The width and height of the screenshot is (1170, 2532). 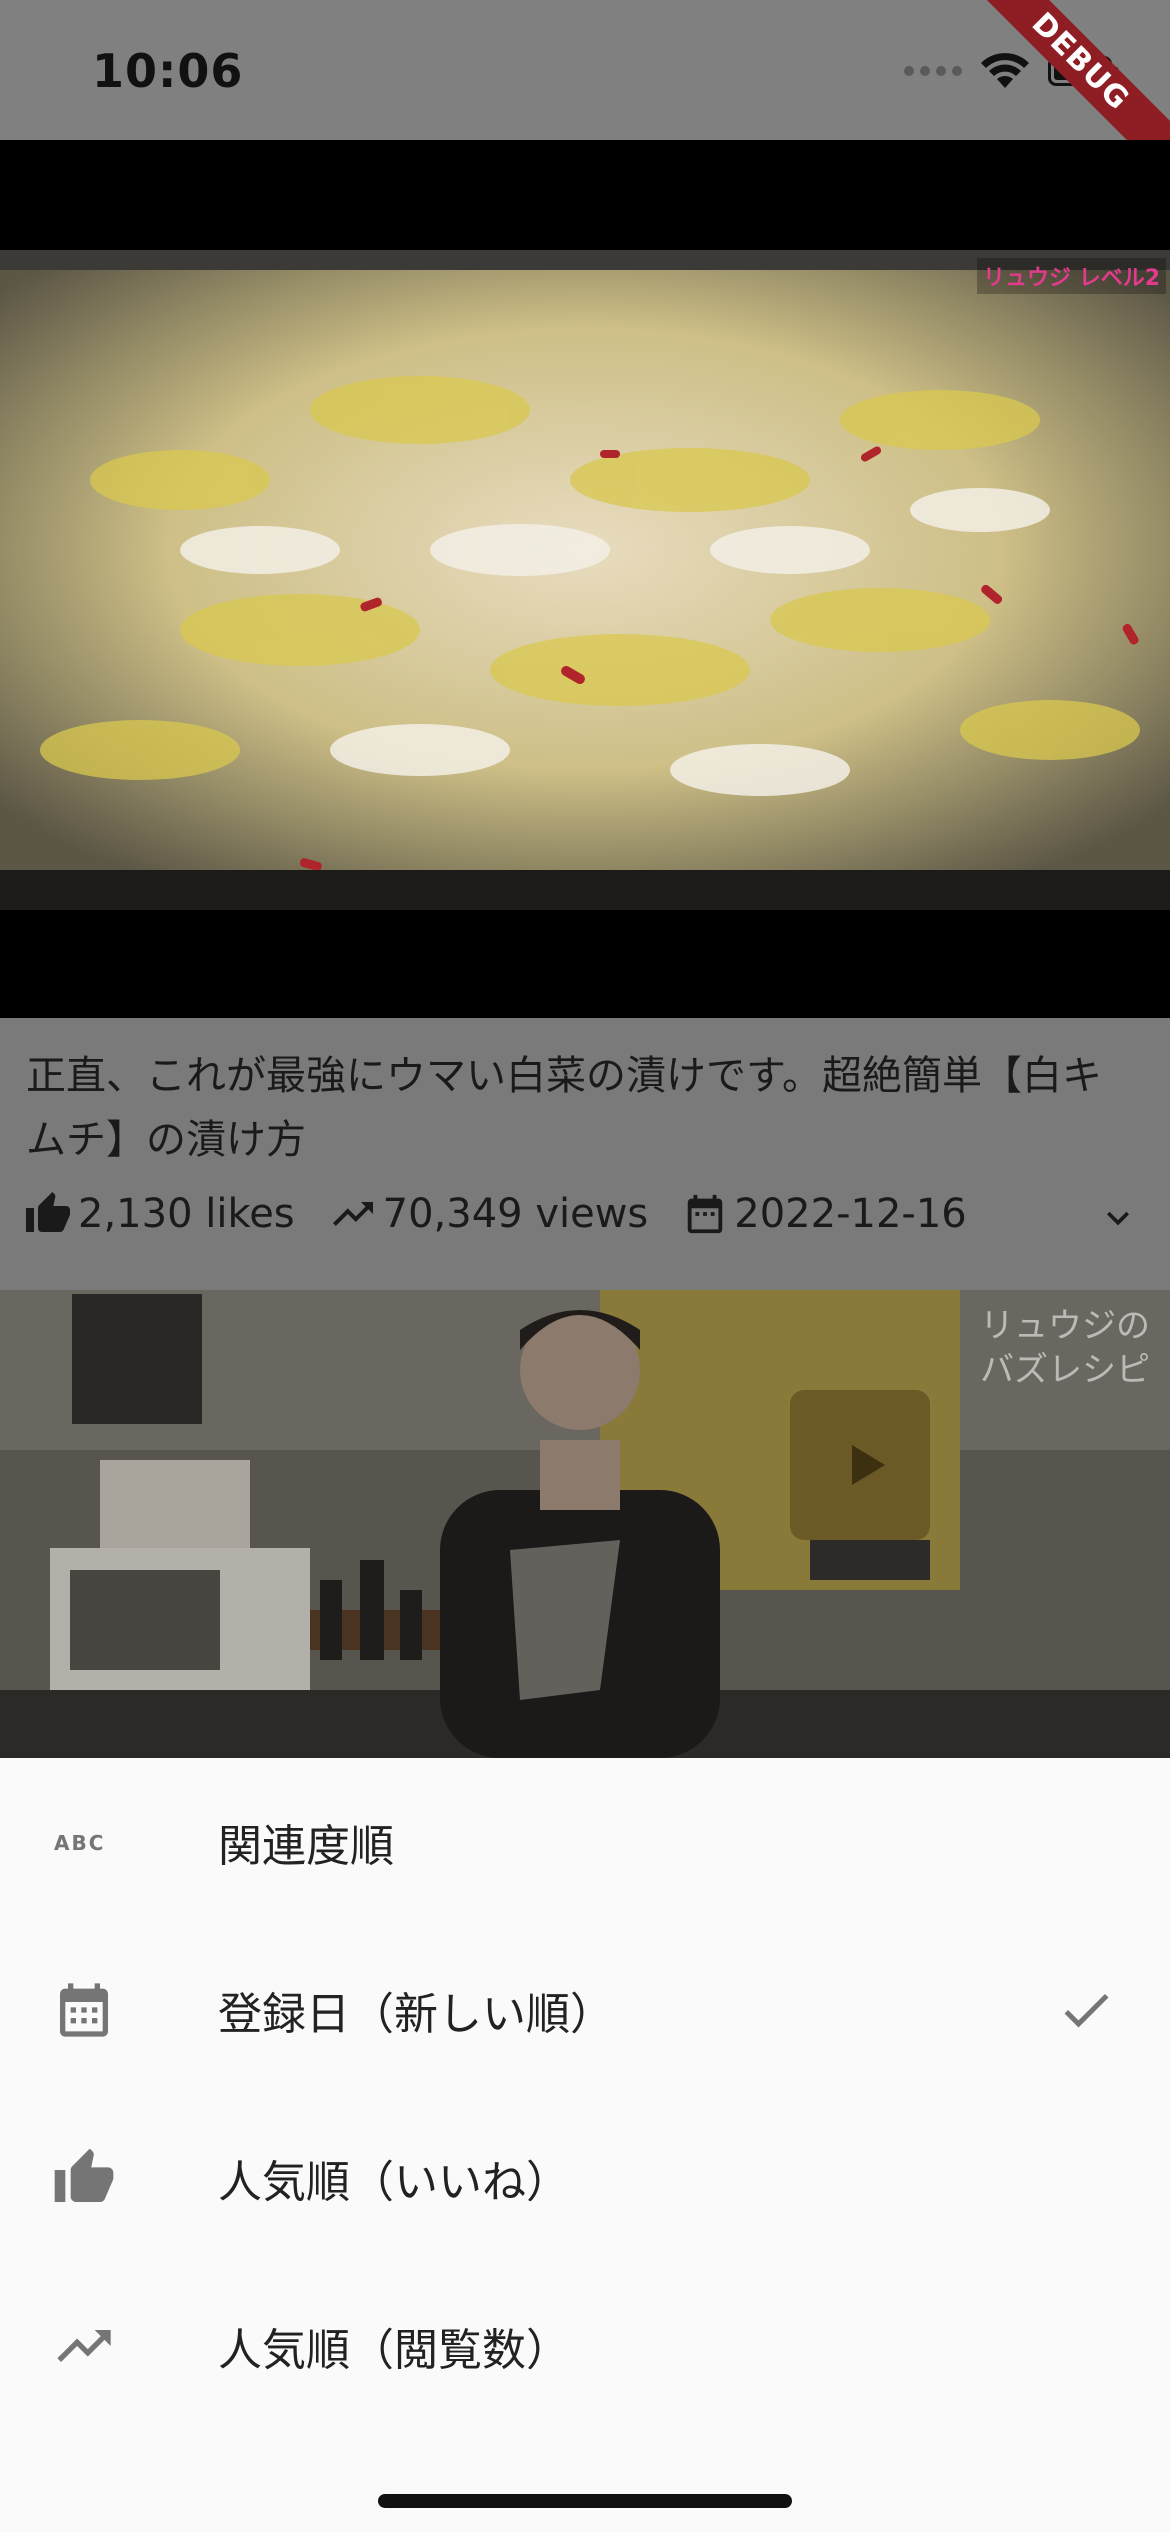 What do you see at coordinates (1065, 1326) in the screenshot?
I see `watermark-line-1: リュウジの` at bounding box center [1065, 1326].